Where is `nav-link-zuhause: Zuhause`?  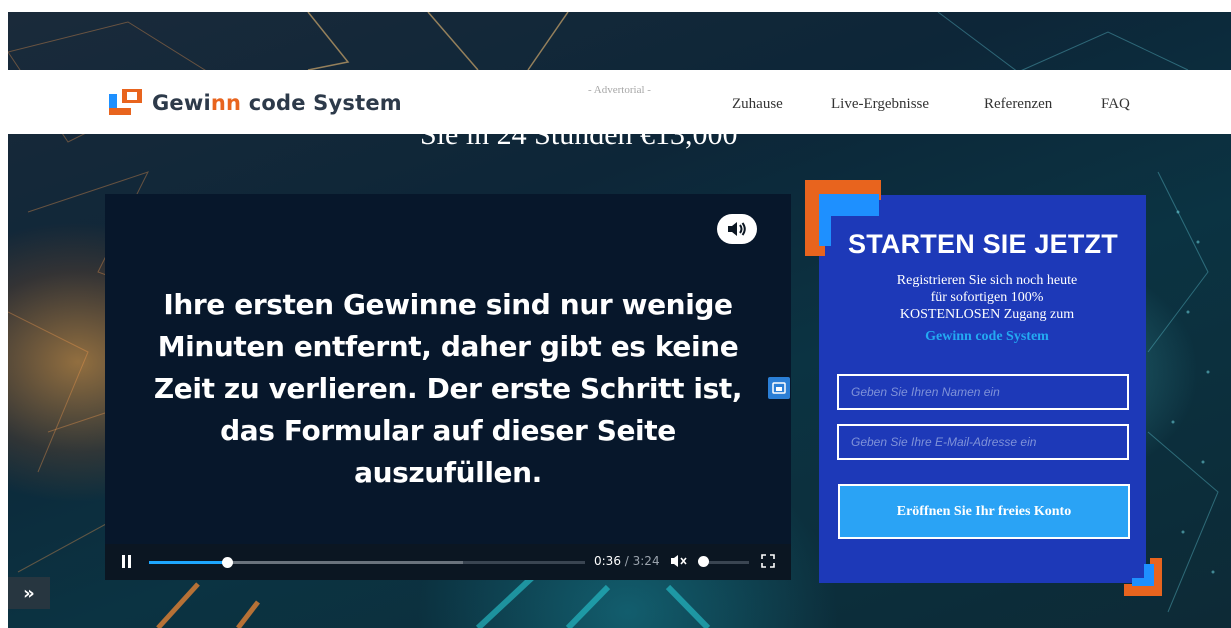 nav-link-zuhause: Zuhause is located at coordinates (757, 104).